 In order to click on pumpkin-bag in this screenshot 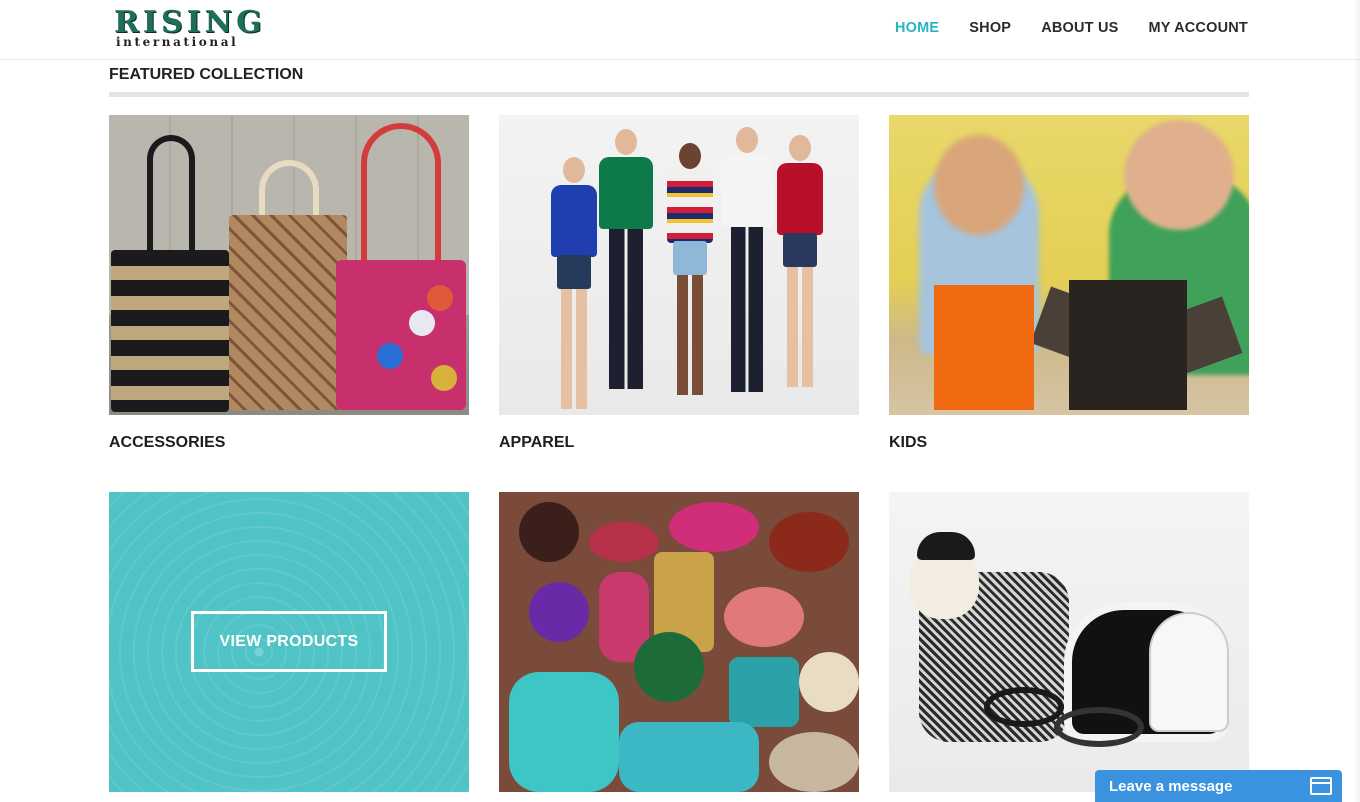, I will do `click(984, 347)`.